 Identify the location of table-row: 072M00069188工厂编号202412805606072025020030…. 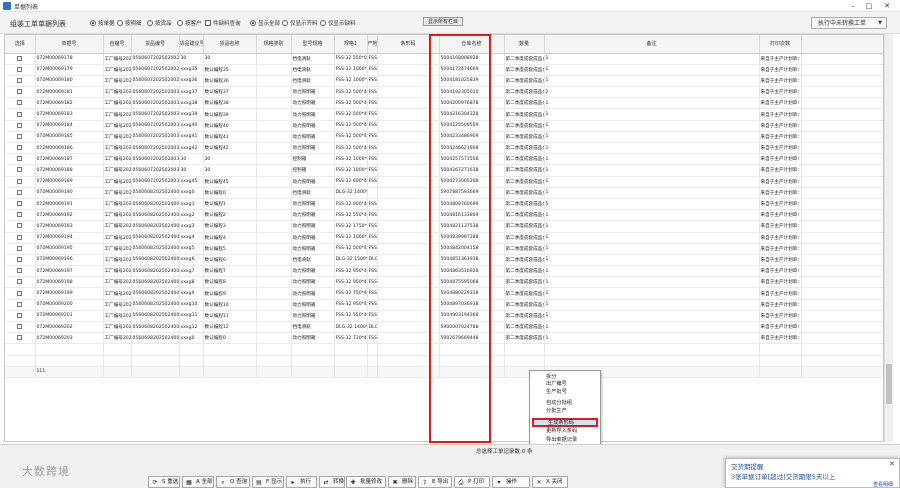
(444, 170).